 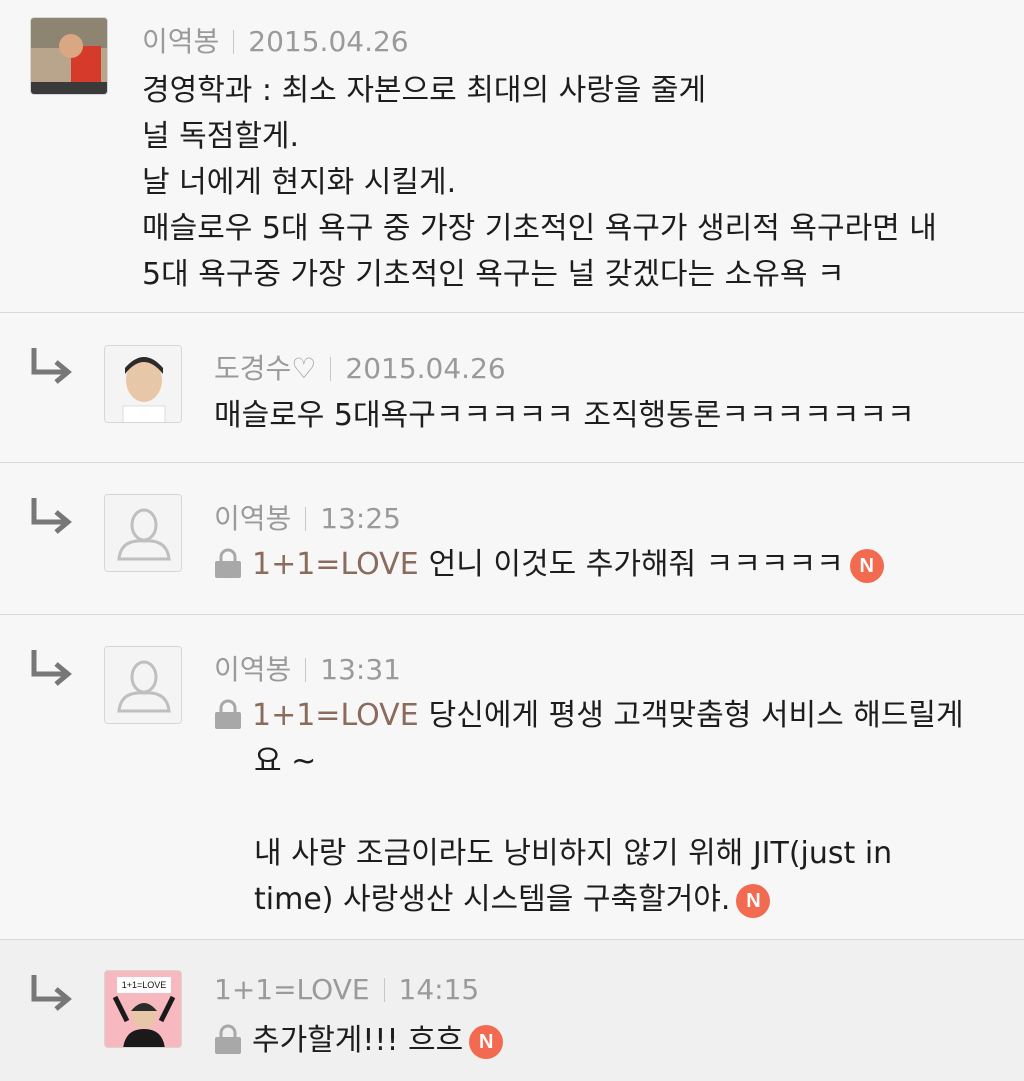 I want to click on comment-meta: 도경수♡ 2015.04.26, so click(x=360, y=367).